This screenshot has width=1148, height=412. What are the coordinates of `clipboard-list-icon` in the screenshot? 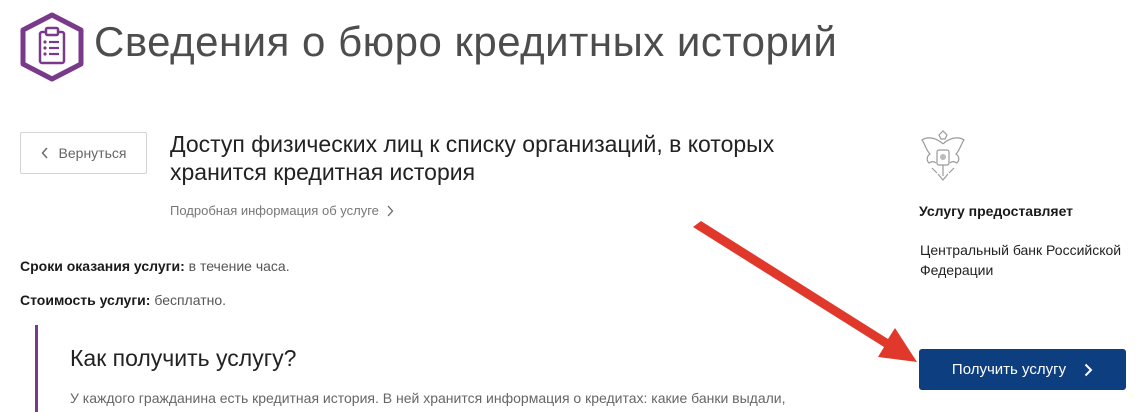 It's located at (52, 47).